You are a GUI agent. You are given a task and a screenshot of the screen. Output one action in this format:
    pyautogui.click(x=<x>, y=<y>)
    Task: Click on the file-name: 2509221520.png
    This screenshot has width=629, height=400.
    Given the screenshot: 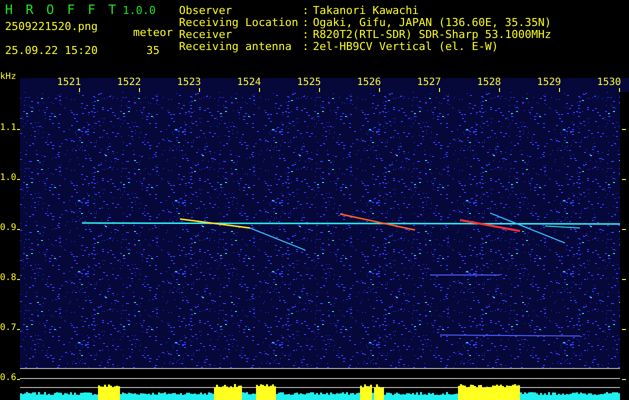 What is the action you would take?
    pyautogui.click(x=52, y=27)
    